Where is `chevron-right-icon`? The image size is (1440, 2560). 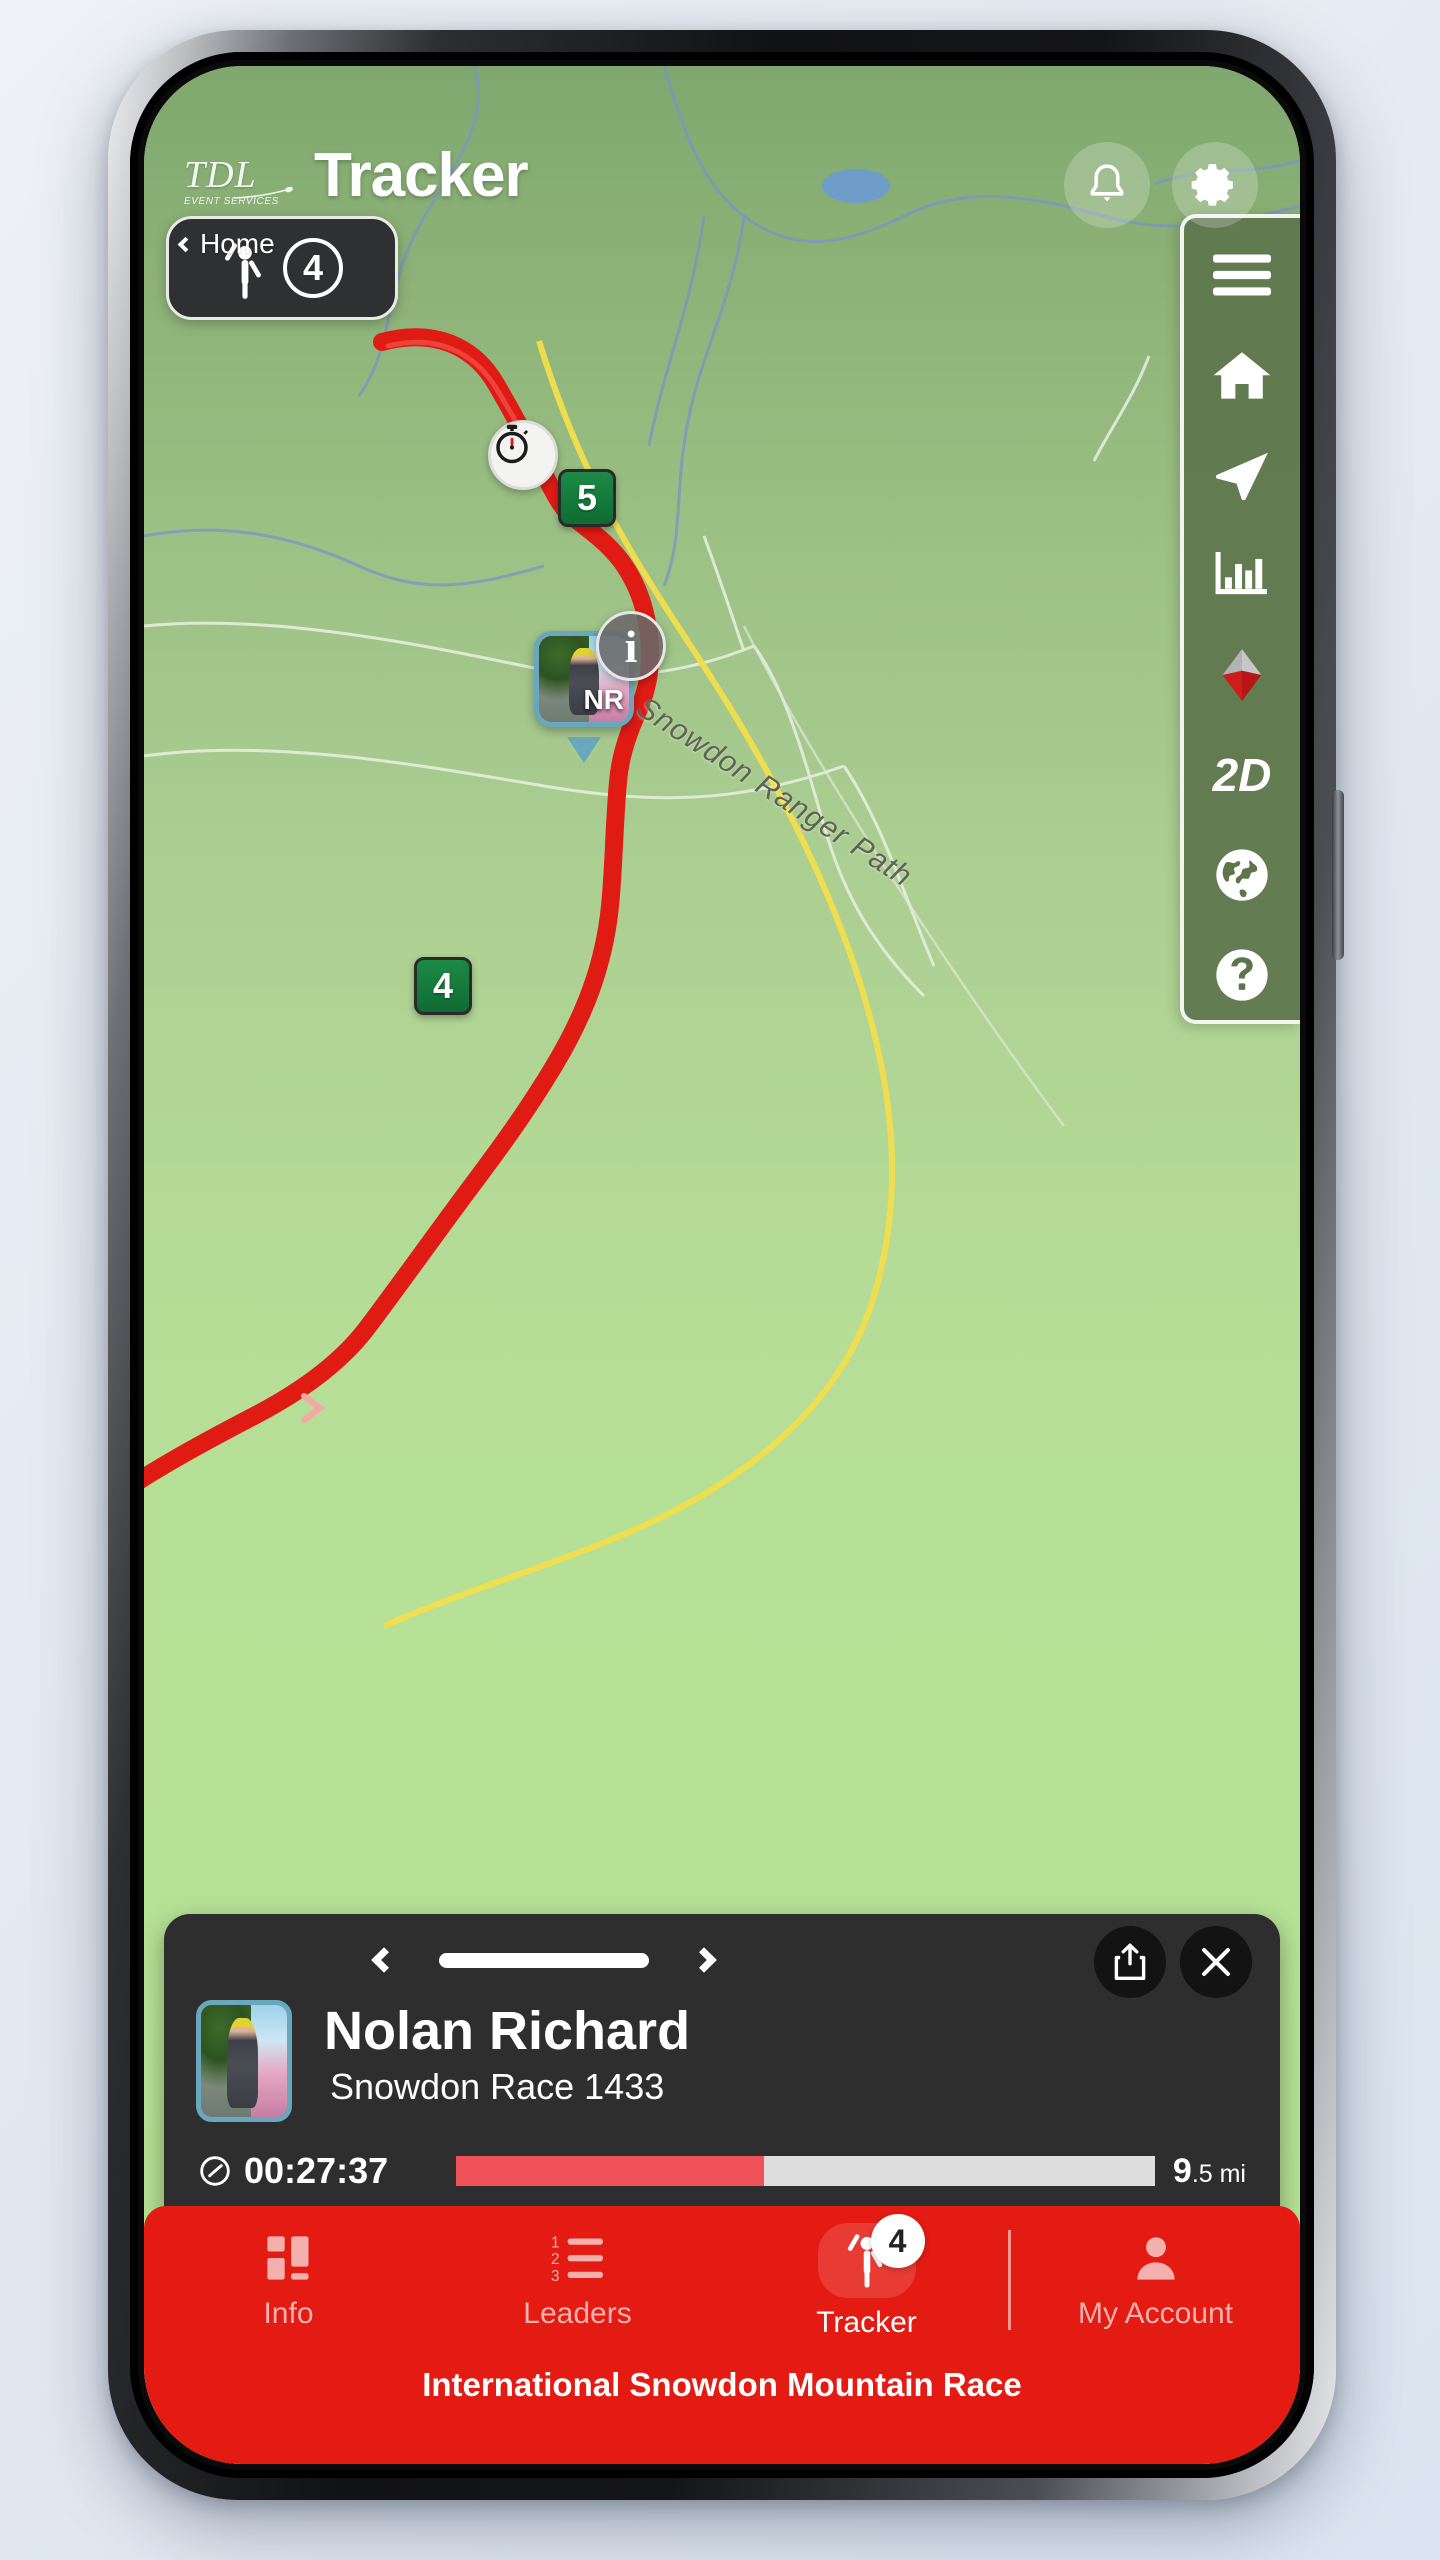
chevron-right-icon is located at coordinates (704, 1960).